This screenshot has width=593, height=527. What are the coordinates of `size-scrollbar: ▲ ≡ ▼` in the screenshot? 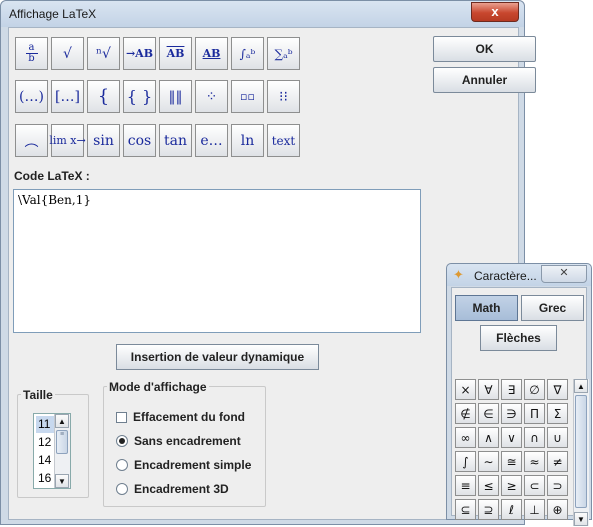 It's located at (62, 451).